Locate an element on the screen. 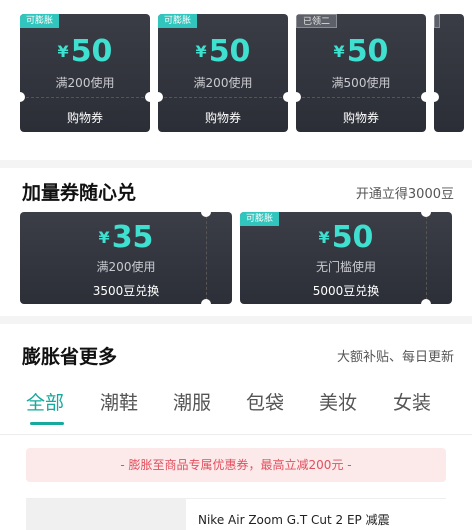  tab-bags: 包袋 is located at coordinates (265, 401).